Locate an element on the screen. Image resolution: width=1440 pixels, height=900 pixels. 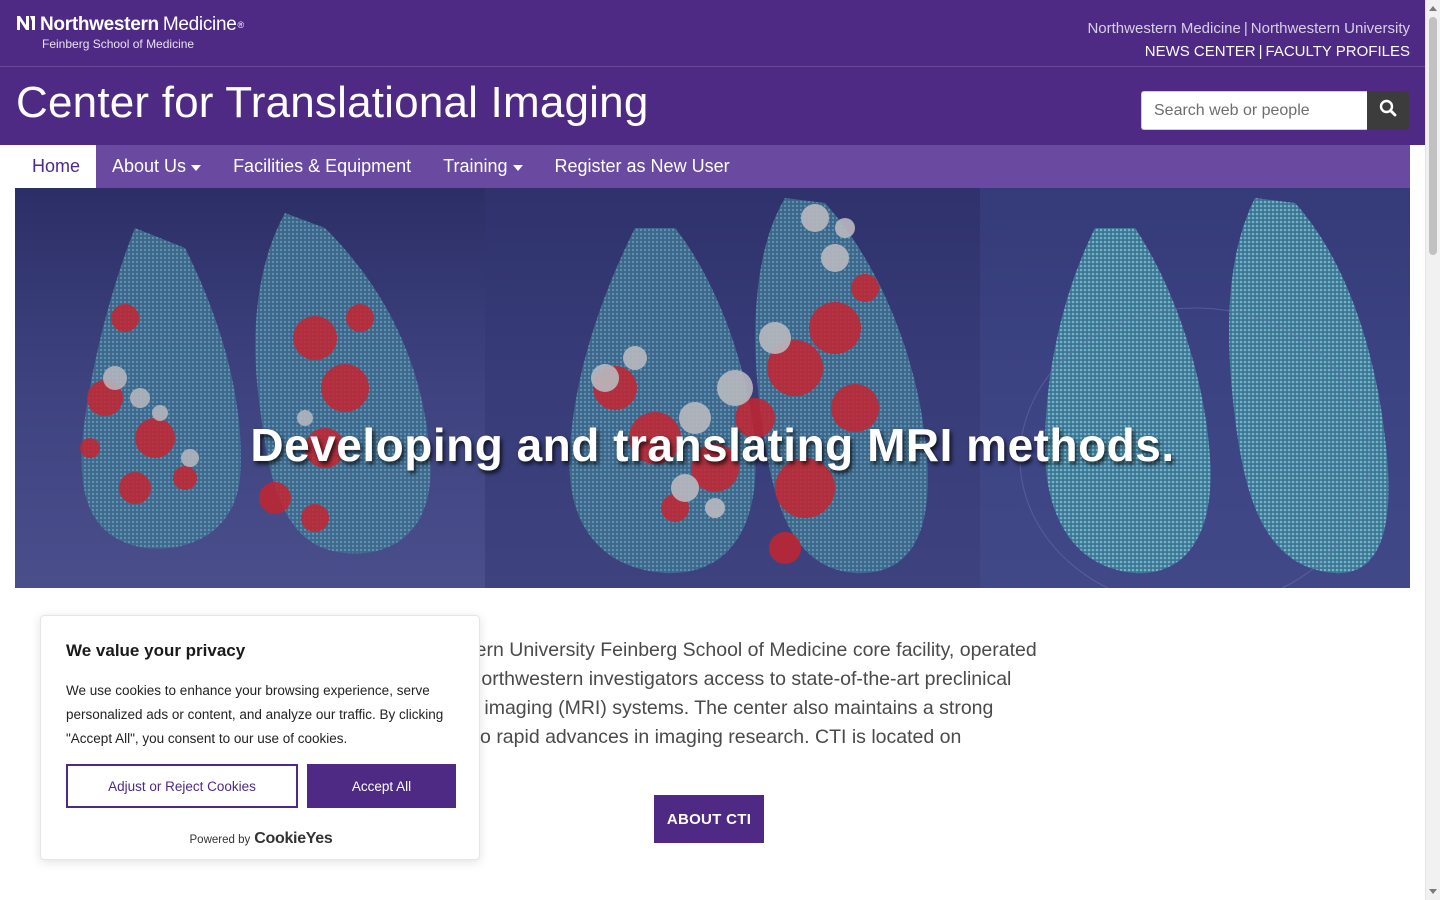
nav-home-label: Home is located at coordinates (56, 166).